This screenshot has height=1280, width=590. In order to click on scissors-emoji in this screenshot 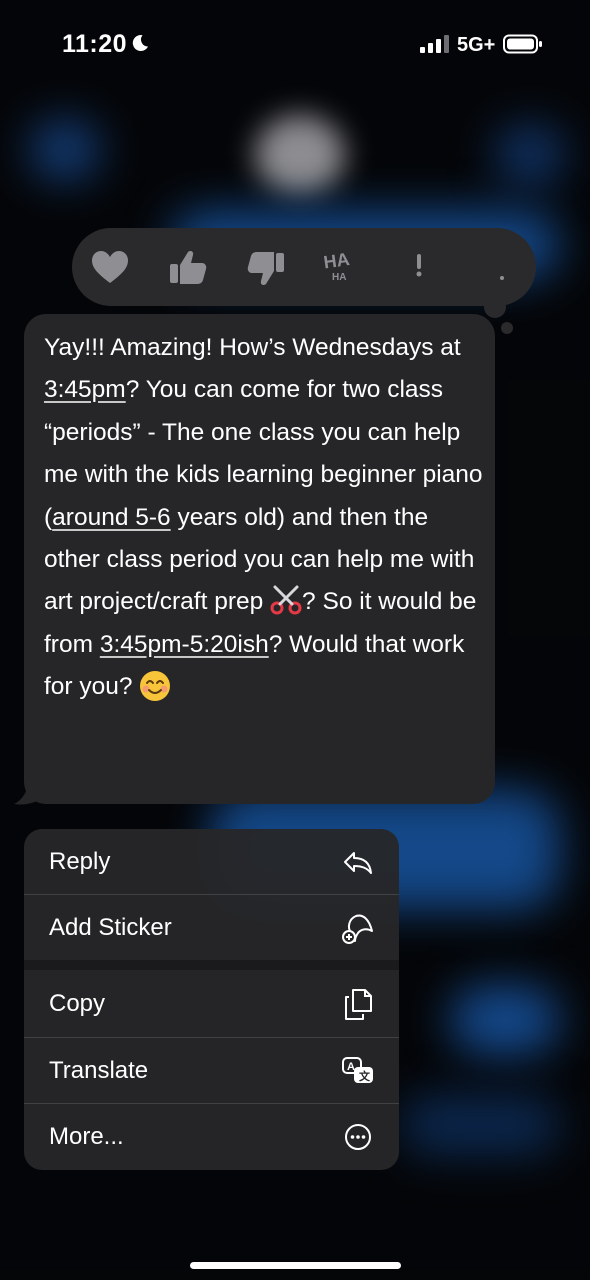, I will do `click(286, 600)`.